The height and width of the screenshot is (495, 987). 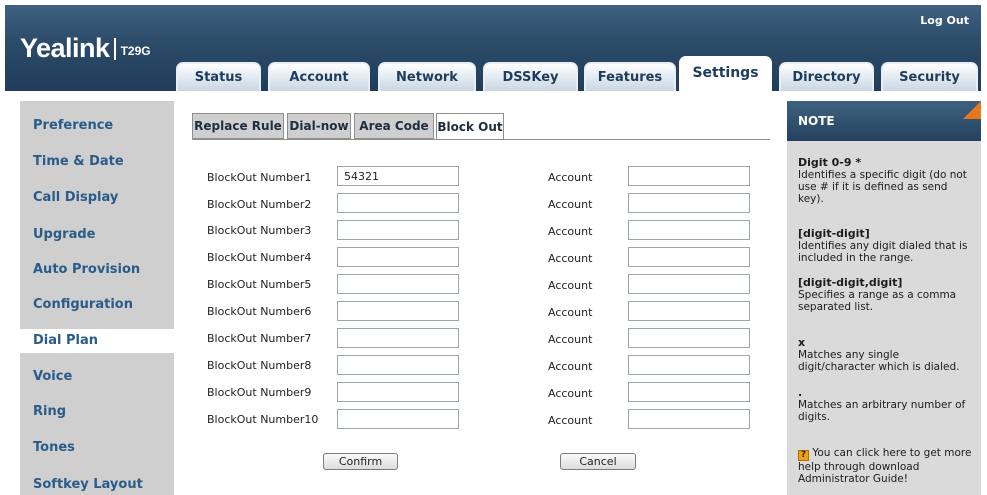 What do you see at coordinates (884, 121) in the screenshot?
I see `note-header: NOTE` at bounding box center [884, 121].